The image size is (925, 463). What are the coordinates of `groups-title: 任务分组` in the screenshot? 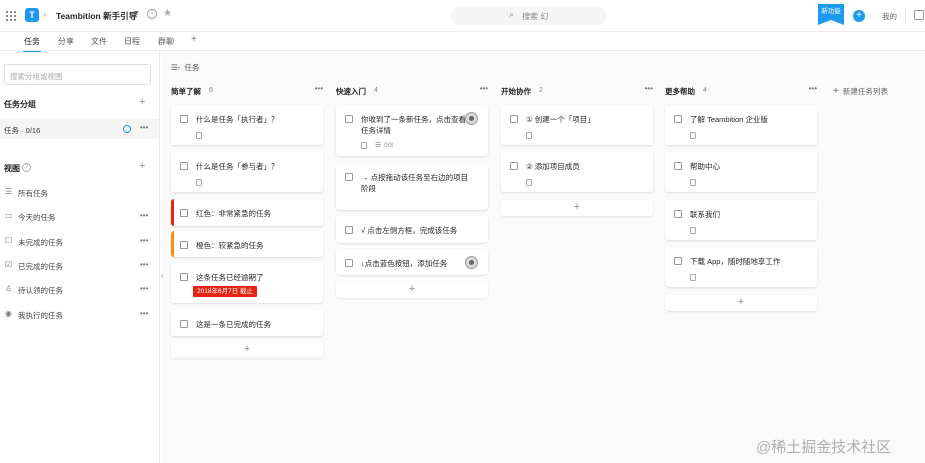 It's located at (20, 104).